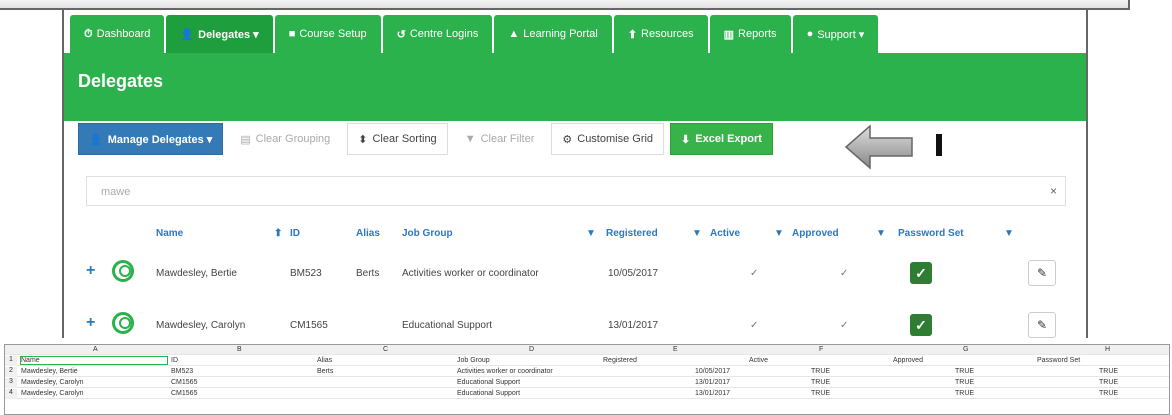 This screenshot has height=415, width=1172. I want to click on annotation-arrow-icon, so click(878, 147).